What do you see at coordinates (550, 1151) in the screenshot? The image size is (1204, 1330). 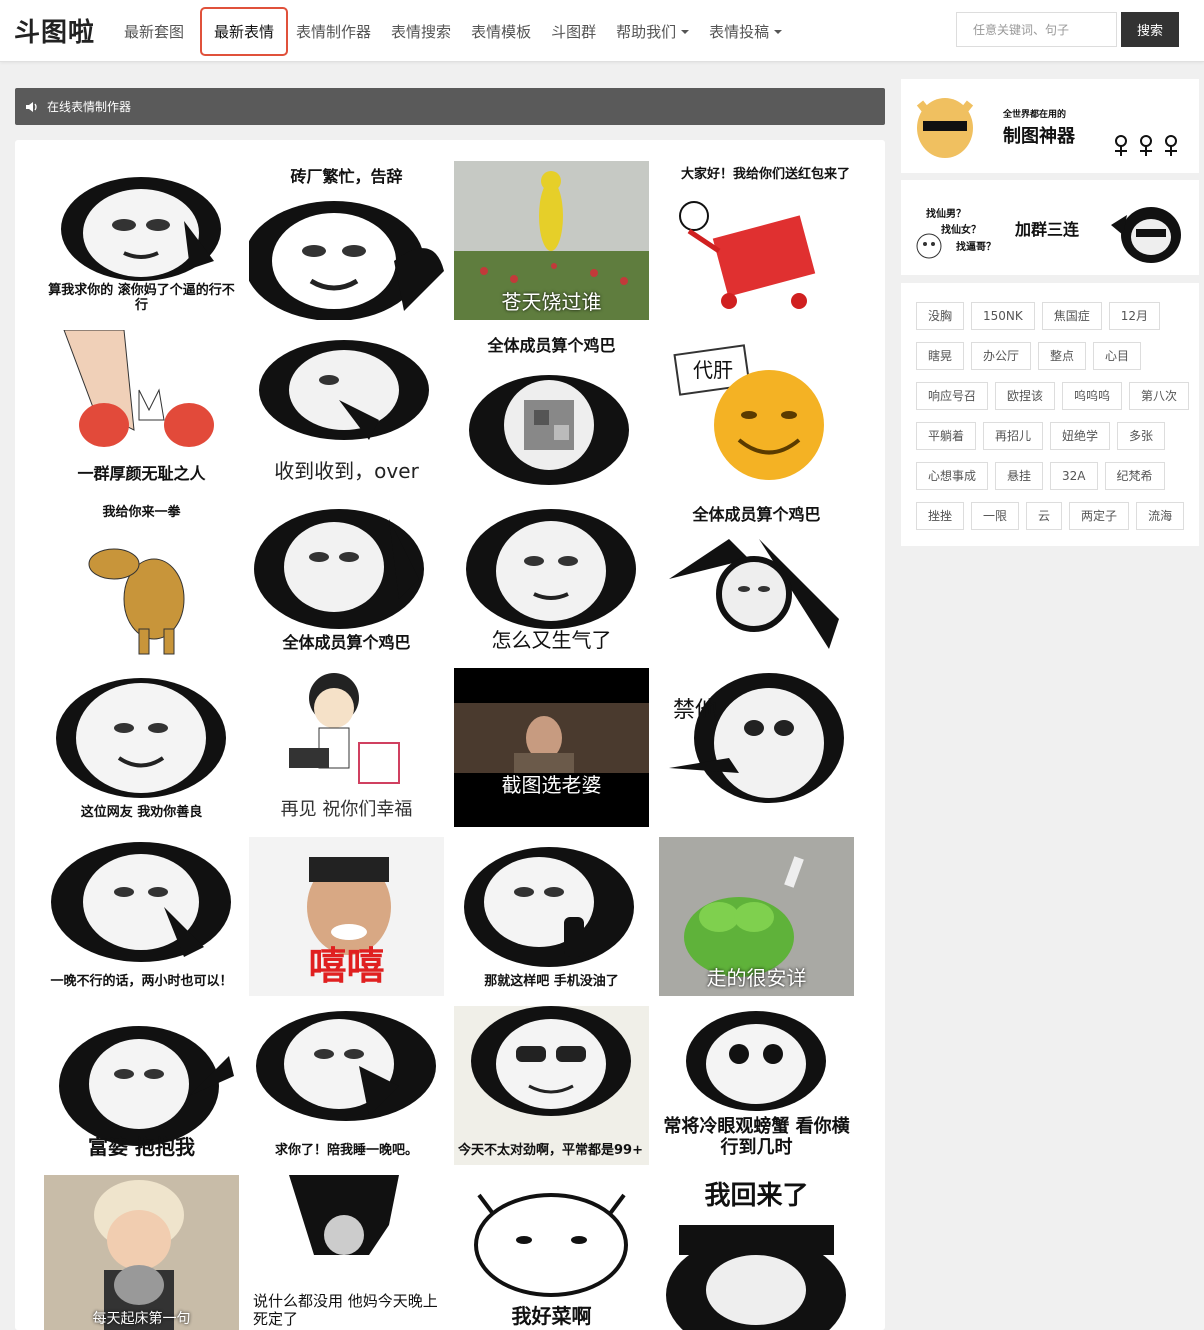 I see `emoticon-caption: 今天不太对劲啊，平常都是99+` at bounding box center [550, 1151].